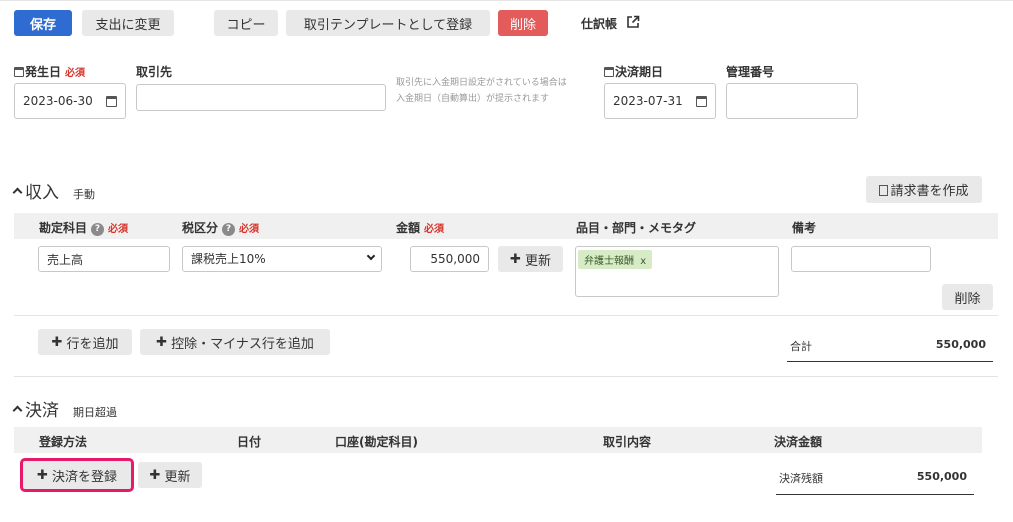  I want to click on create-invoice-button: 請求書を作成, so click(924, 189).